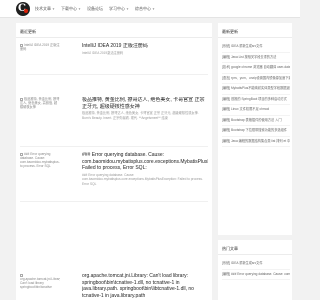 The width and height of the screenshot is (320, 300). I want to click on nav-label: 技术文章, so click(43, 8).